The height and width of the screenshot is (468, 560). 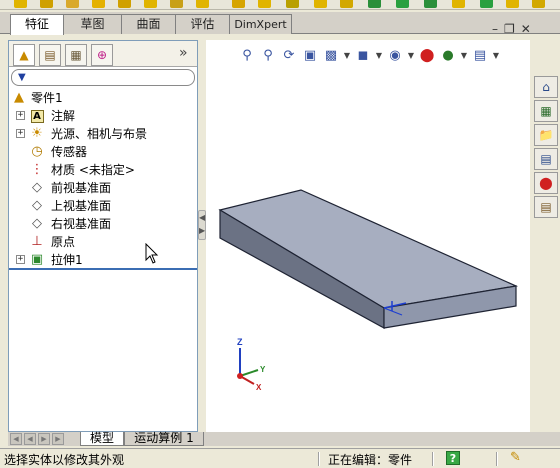 What do you see at coordinates (103, 260) in the screenshot?
I see `tree-item-extrude: + ▣ 拉伸1` at bounding box center [103, 260].